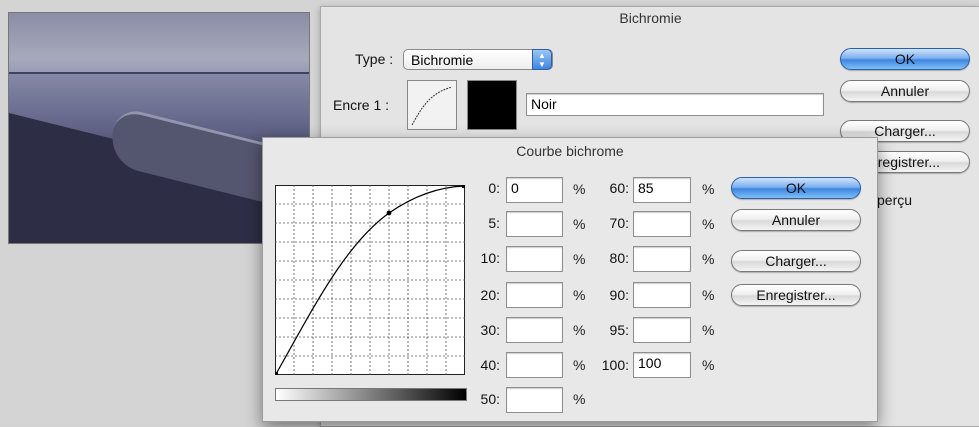 The height and width of the screenshot is (427, 979). I want to click on curve-ok-button: OK, so click(796, 188).